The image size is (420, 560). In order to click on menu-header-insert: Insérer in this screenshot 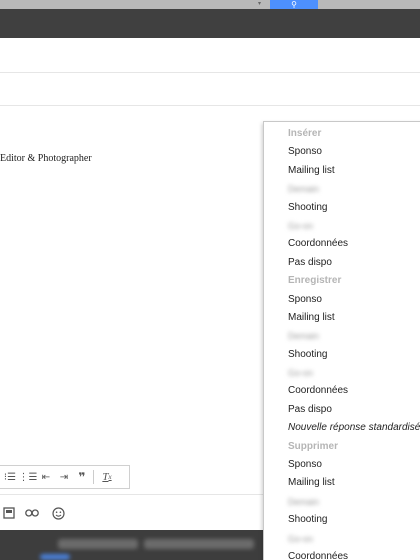, I will do `click(305, 133)`.